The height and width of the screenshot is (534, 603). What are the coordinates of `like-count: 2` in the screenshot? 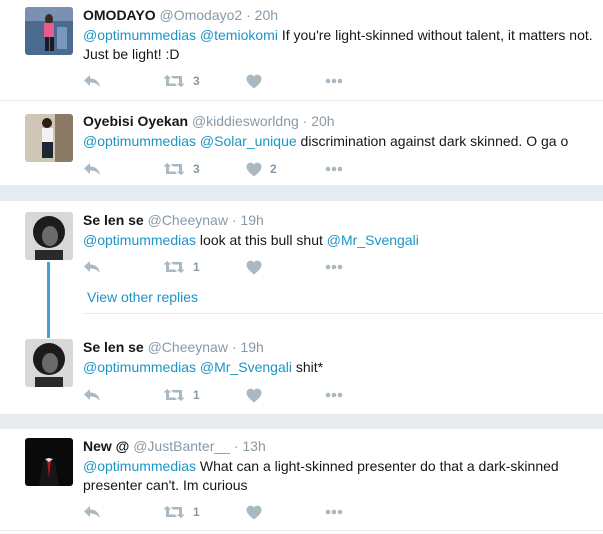 It's located at (273, 169).